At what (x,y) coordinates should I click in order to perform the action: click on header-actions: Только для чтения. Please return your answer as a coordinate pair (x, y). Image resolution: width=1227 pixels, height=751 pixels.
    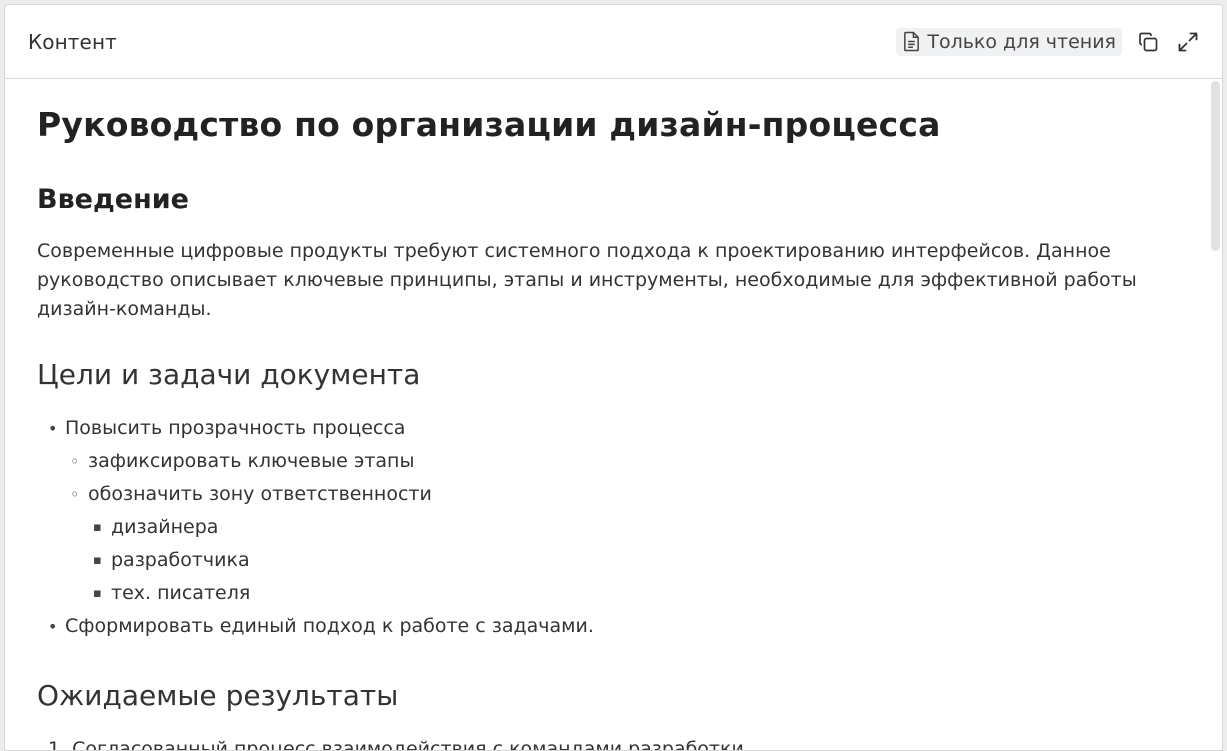
    Looking at the image, I should click on (1048, 41).